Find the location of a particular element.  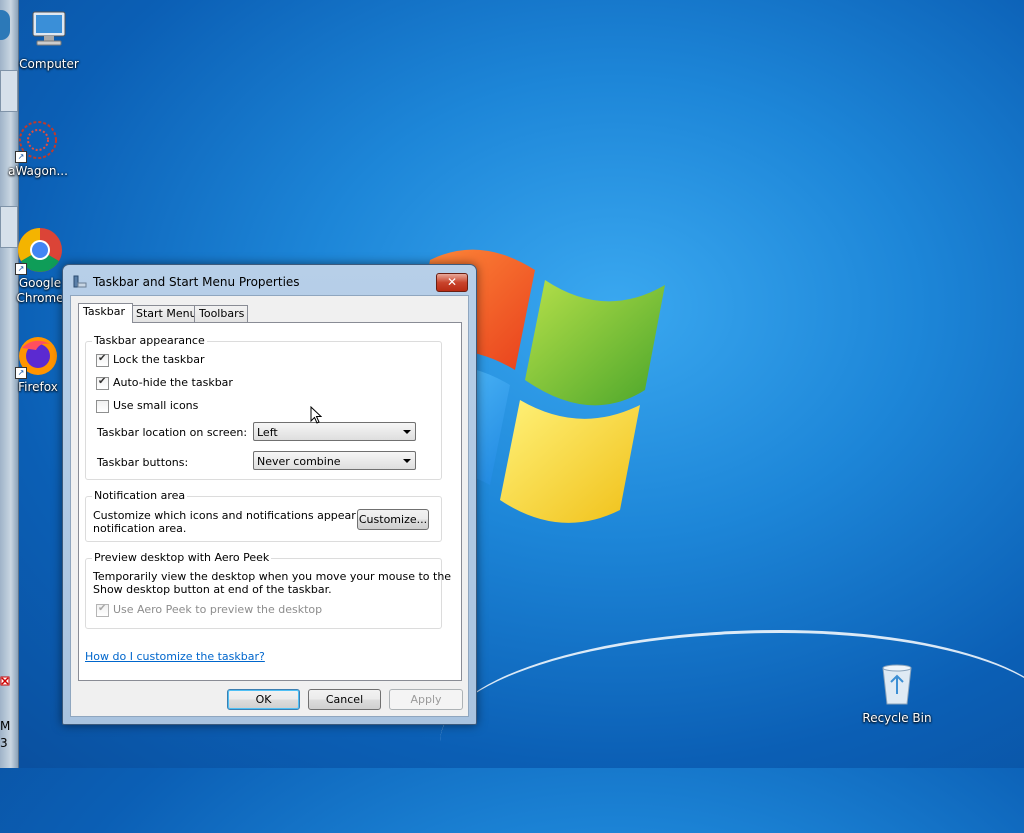

dropdown-value: Never combine is located at coordinates (299, 461).